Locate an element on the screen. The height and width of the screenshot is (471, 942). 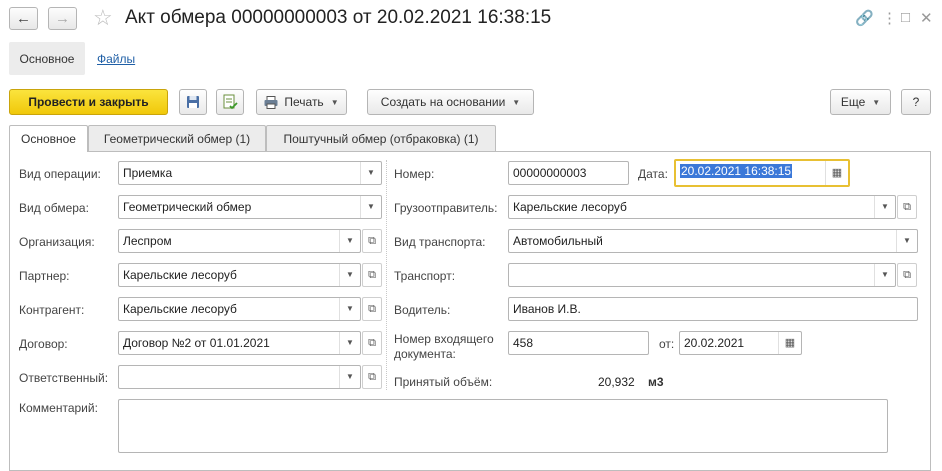
document-post-icon is located at coordinates (230, 102).